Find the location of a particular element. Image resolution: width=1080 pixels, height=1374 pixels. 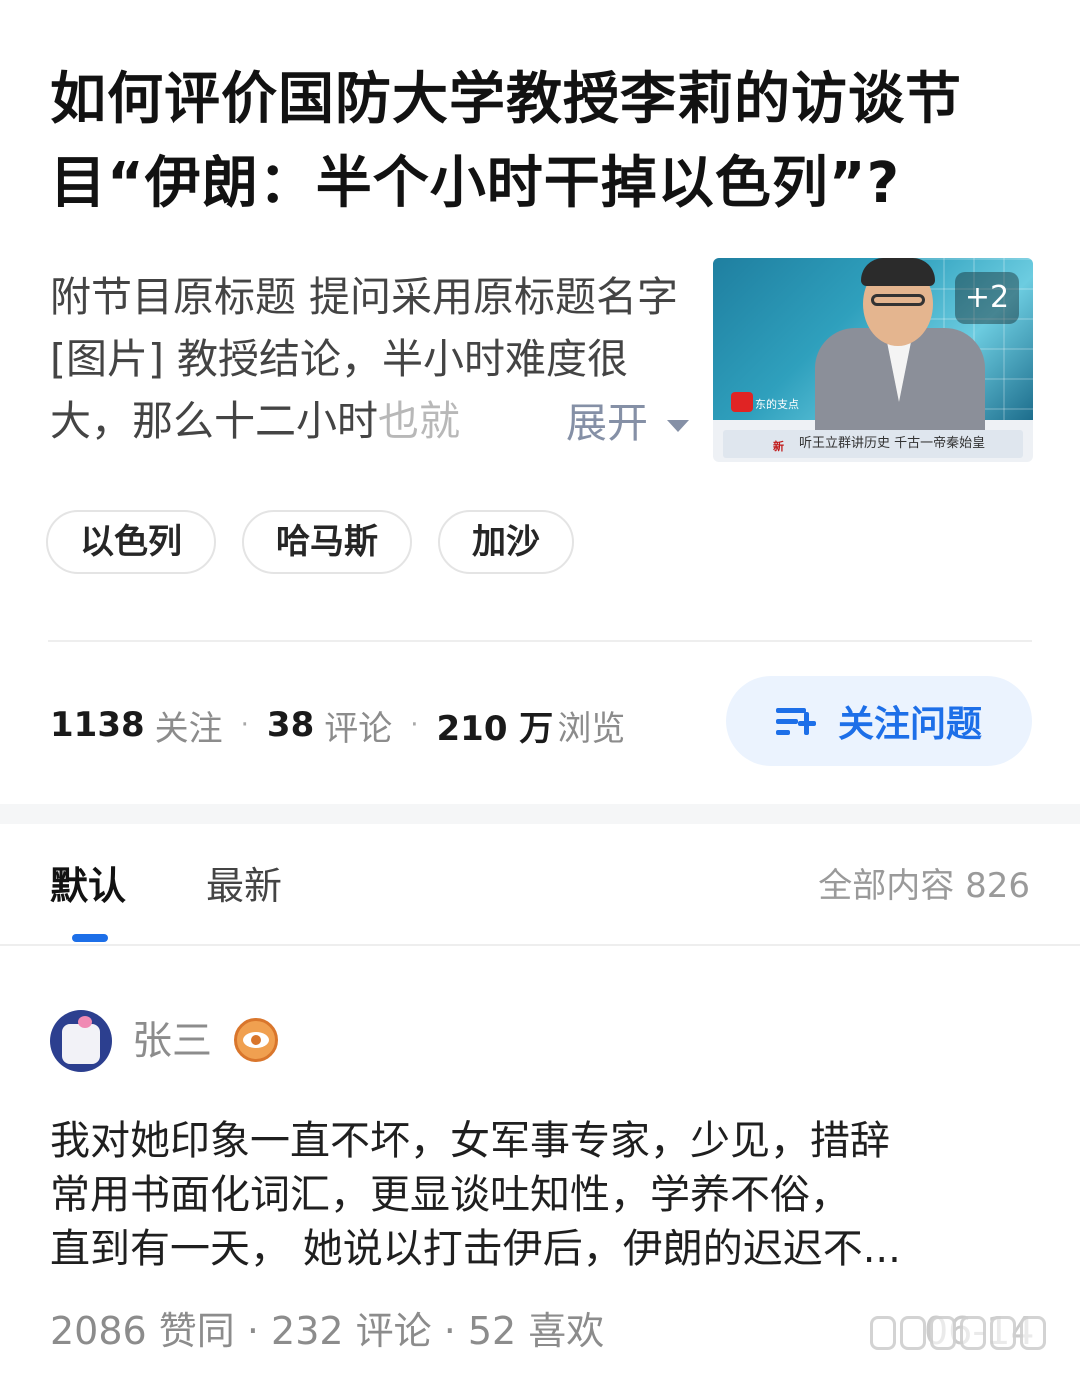

thumbnail-caption: 听王立群讲历史 千古一帝秦始皇 is located at coordinates (873, 444).